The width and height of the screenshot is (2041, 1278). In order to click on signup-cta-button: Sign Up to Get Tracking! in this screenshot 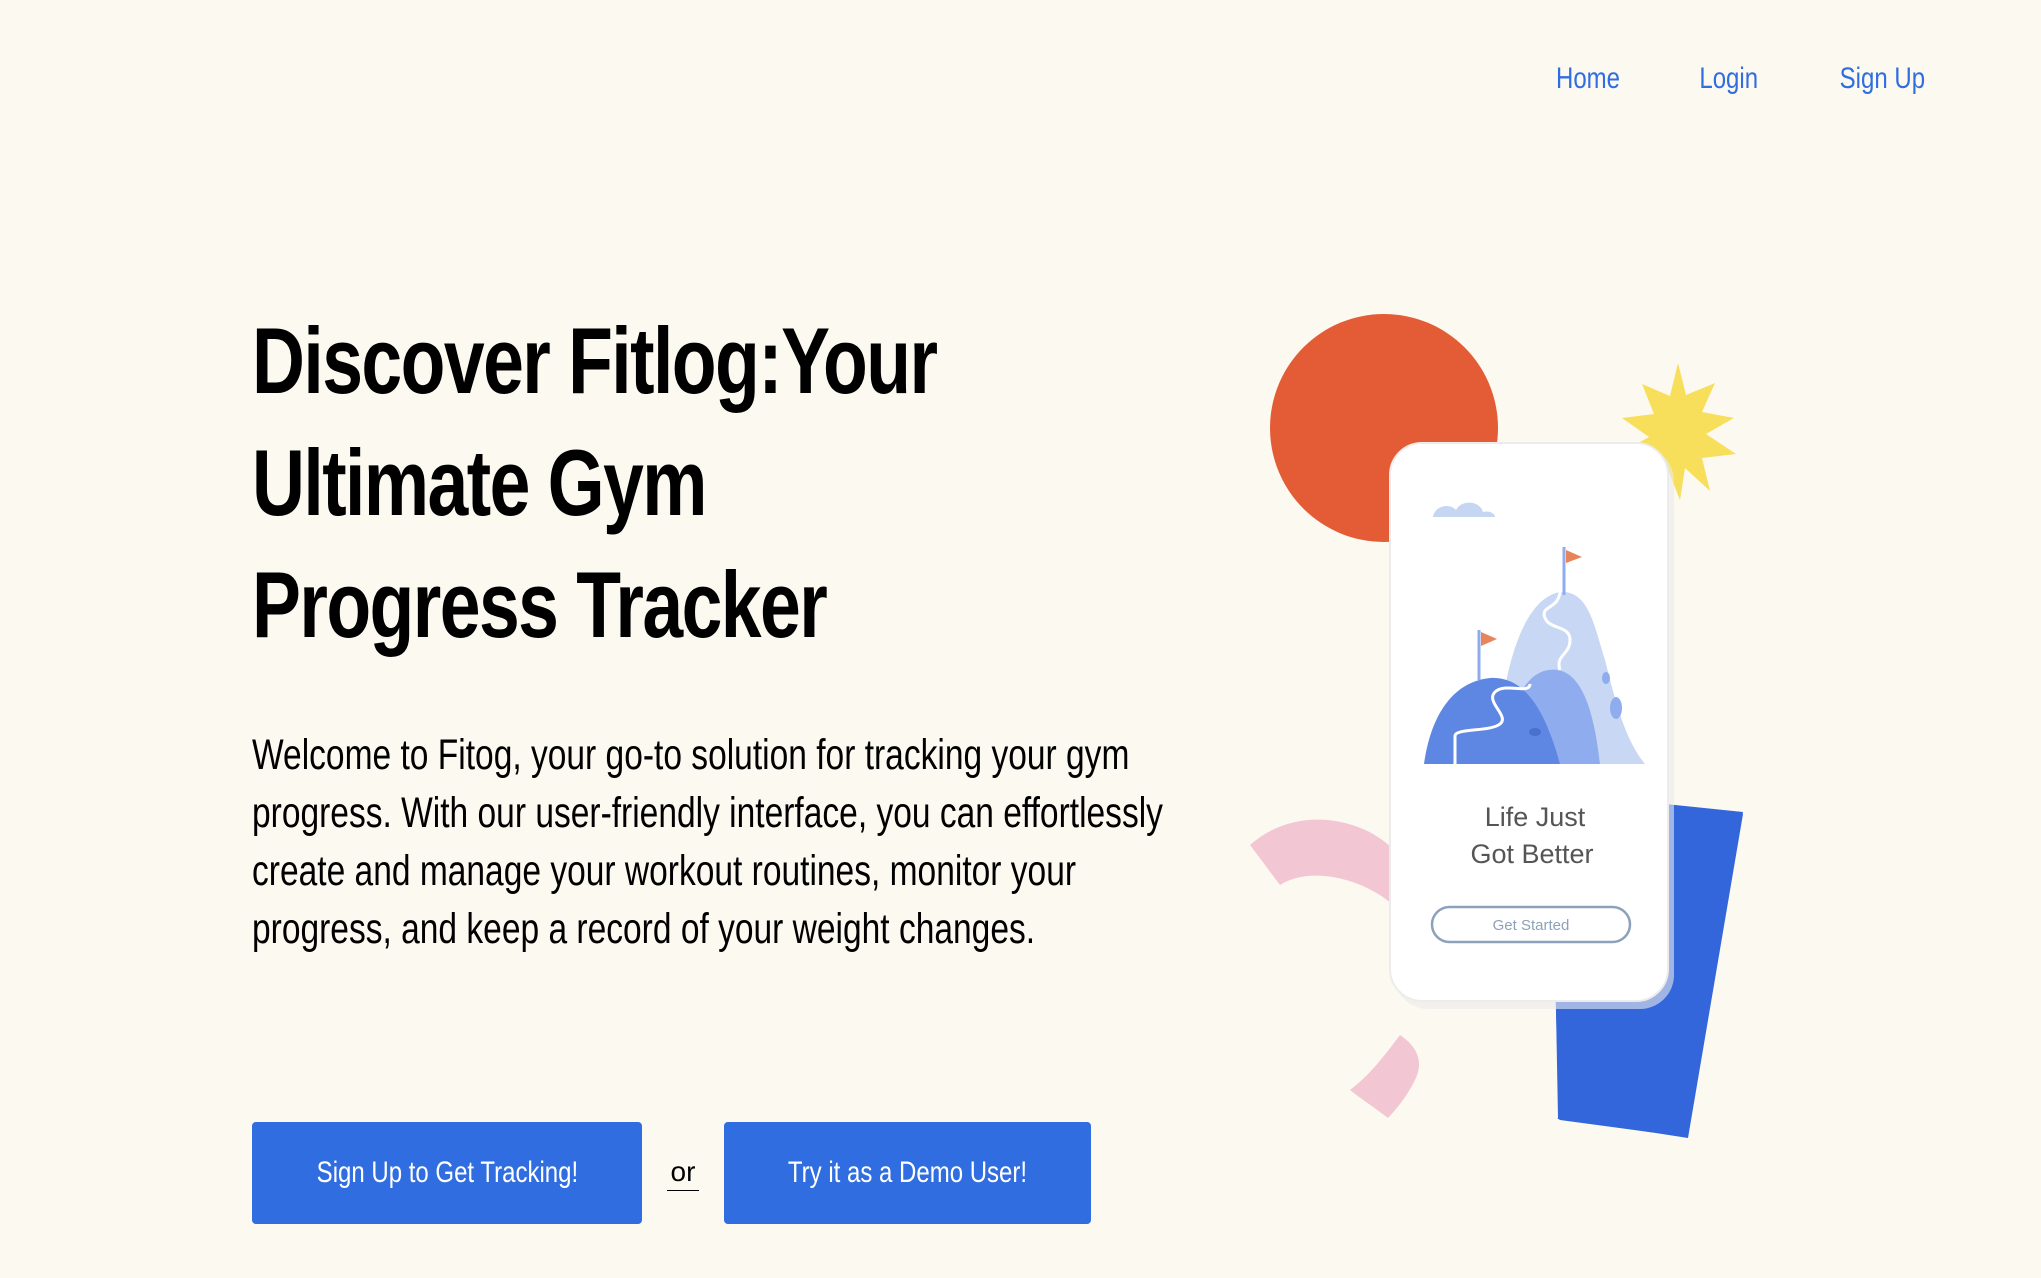, I will do `click(447, 1173)`.